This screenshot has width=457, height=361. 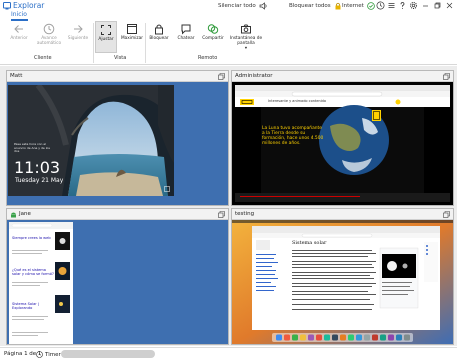 I want to click on back-arrow-icon, so click(x=18, y=29).